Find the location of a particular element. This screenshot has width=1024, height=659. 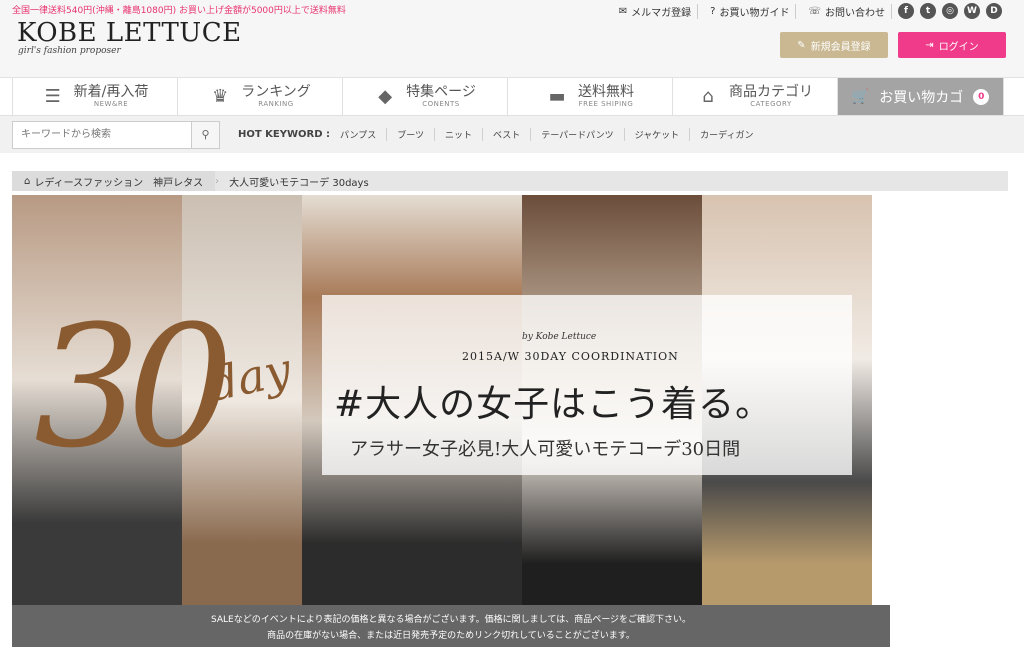

hot-keyword-link: ベスト is located at coordinates (507, 134).